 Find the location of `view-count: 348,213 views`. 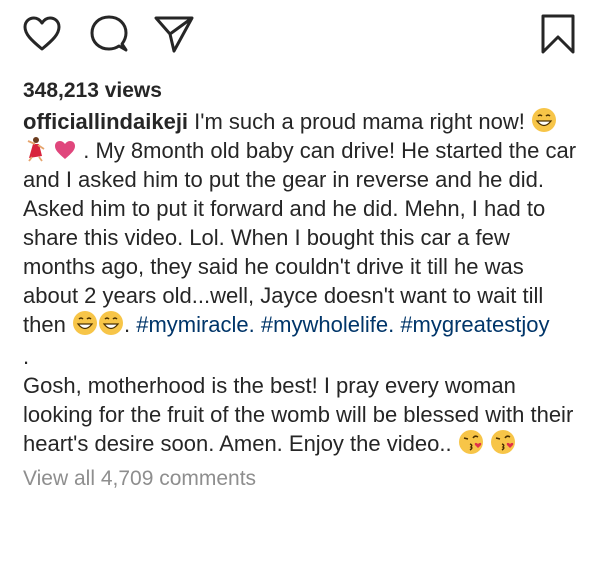

view-count: 348,213 views is located at coordinates (303, 90).